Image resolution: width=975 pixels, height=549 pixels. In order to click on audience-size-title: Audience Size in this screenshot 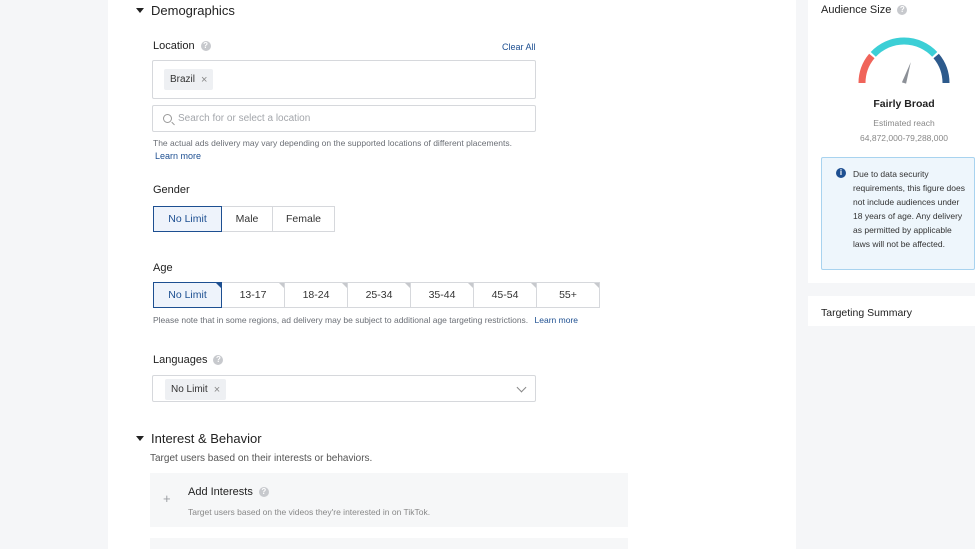, I will do `click(856, 10)`.